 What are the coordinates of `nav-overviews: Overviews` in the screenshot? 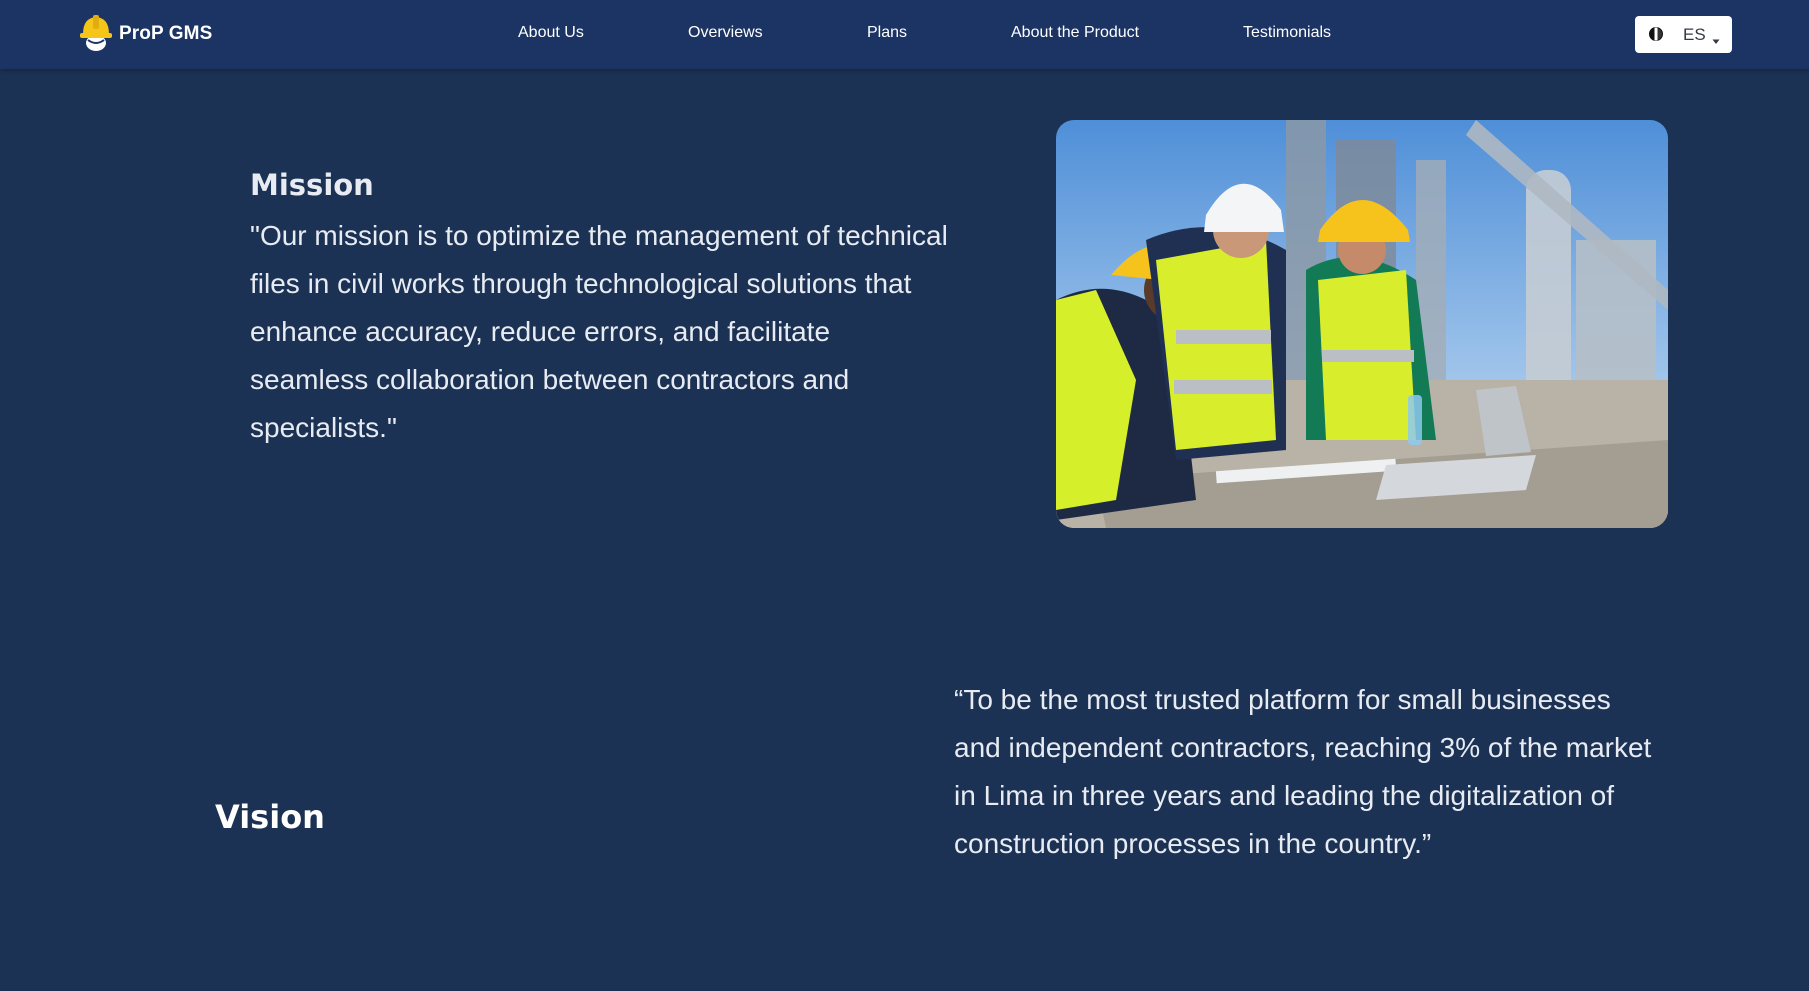 It's located at (725, 33).